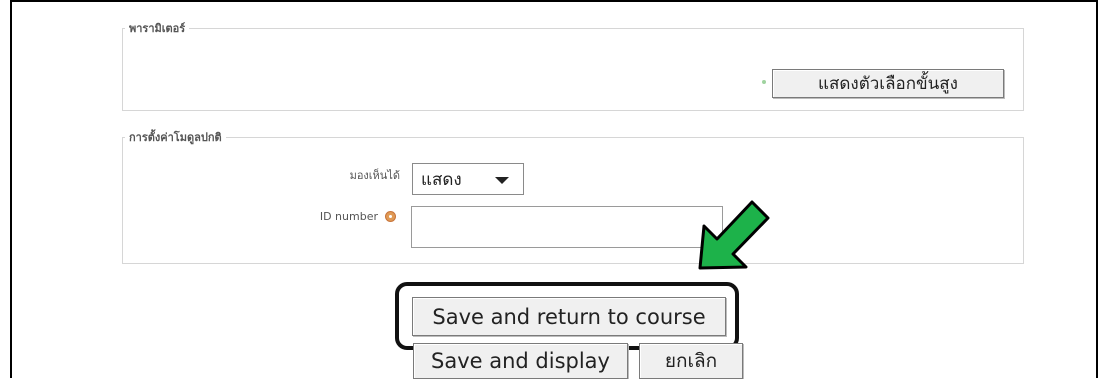 This screenshot has width=1106, height=379. I want to click on cancel-button: ยกเลิก, so click(691, 361).